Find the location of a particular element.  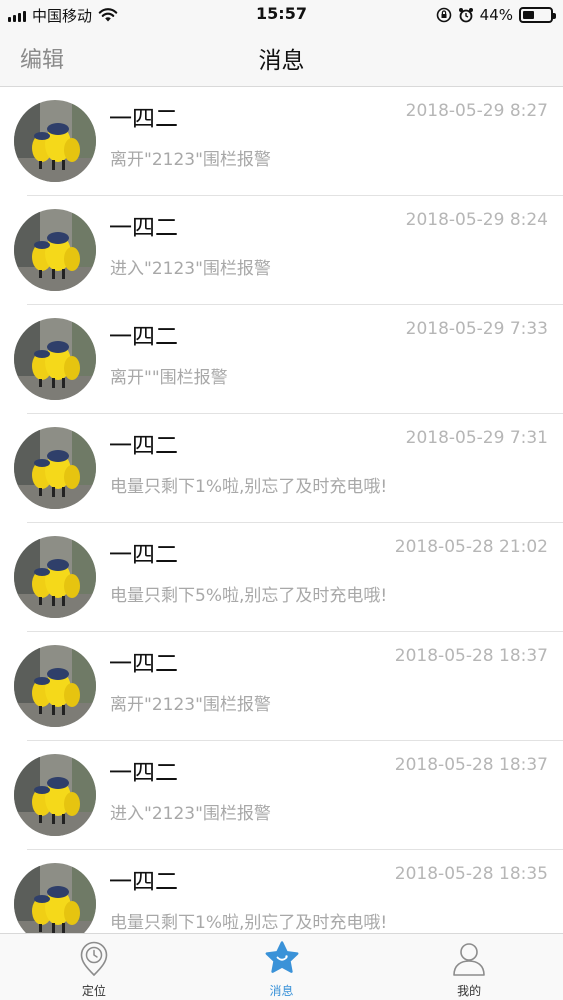

message-time: 2018-05-29 7:33 is located at coordinates (476, 329).